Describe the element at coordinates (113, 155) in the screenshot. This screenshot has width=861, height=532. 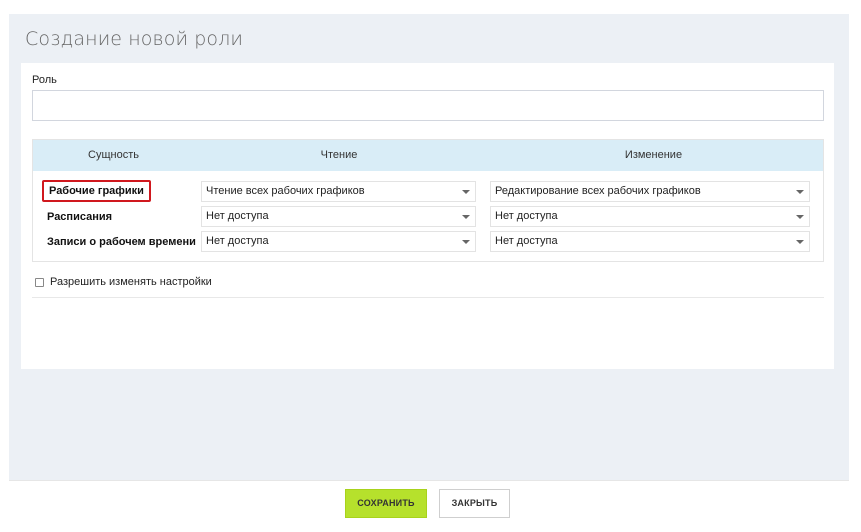
I see `column-header-entity: Сущность` at that location.